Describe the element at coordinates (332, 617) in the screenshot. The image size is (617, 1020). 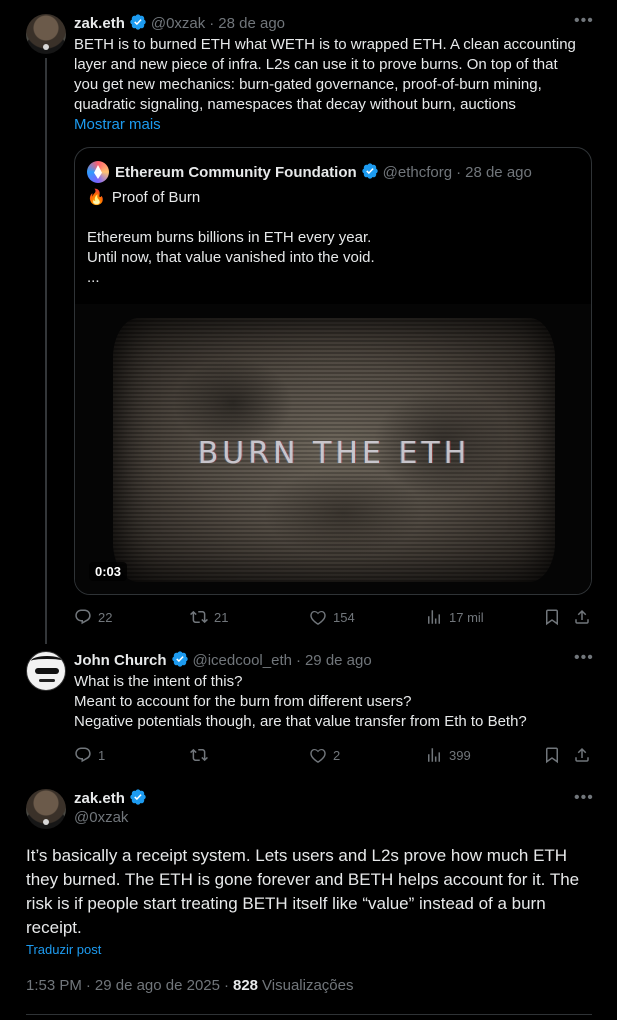
I see `like-button: 154` at that location.